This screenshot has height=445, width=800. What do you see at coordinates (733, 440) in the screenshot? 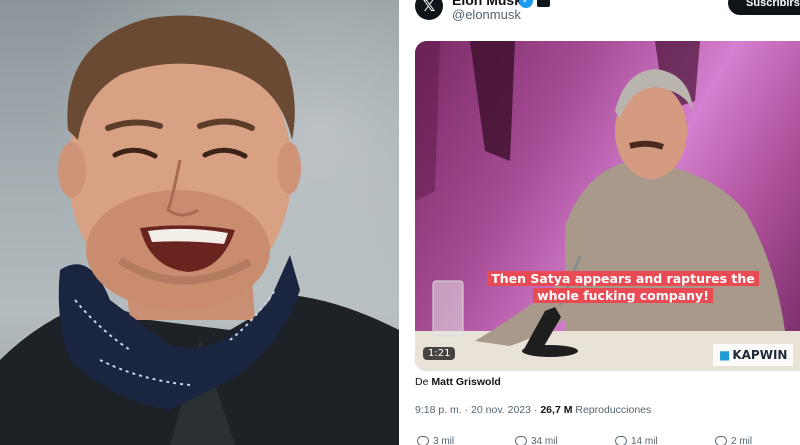
I see `bookmark-button: 2 mil` at bounding box center [733, 440].